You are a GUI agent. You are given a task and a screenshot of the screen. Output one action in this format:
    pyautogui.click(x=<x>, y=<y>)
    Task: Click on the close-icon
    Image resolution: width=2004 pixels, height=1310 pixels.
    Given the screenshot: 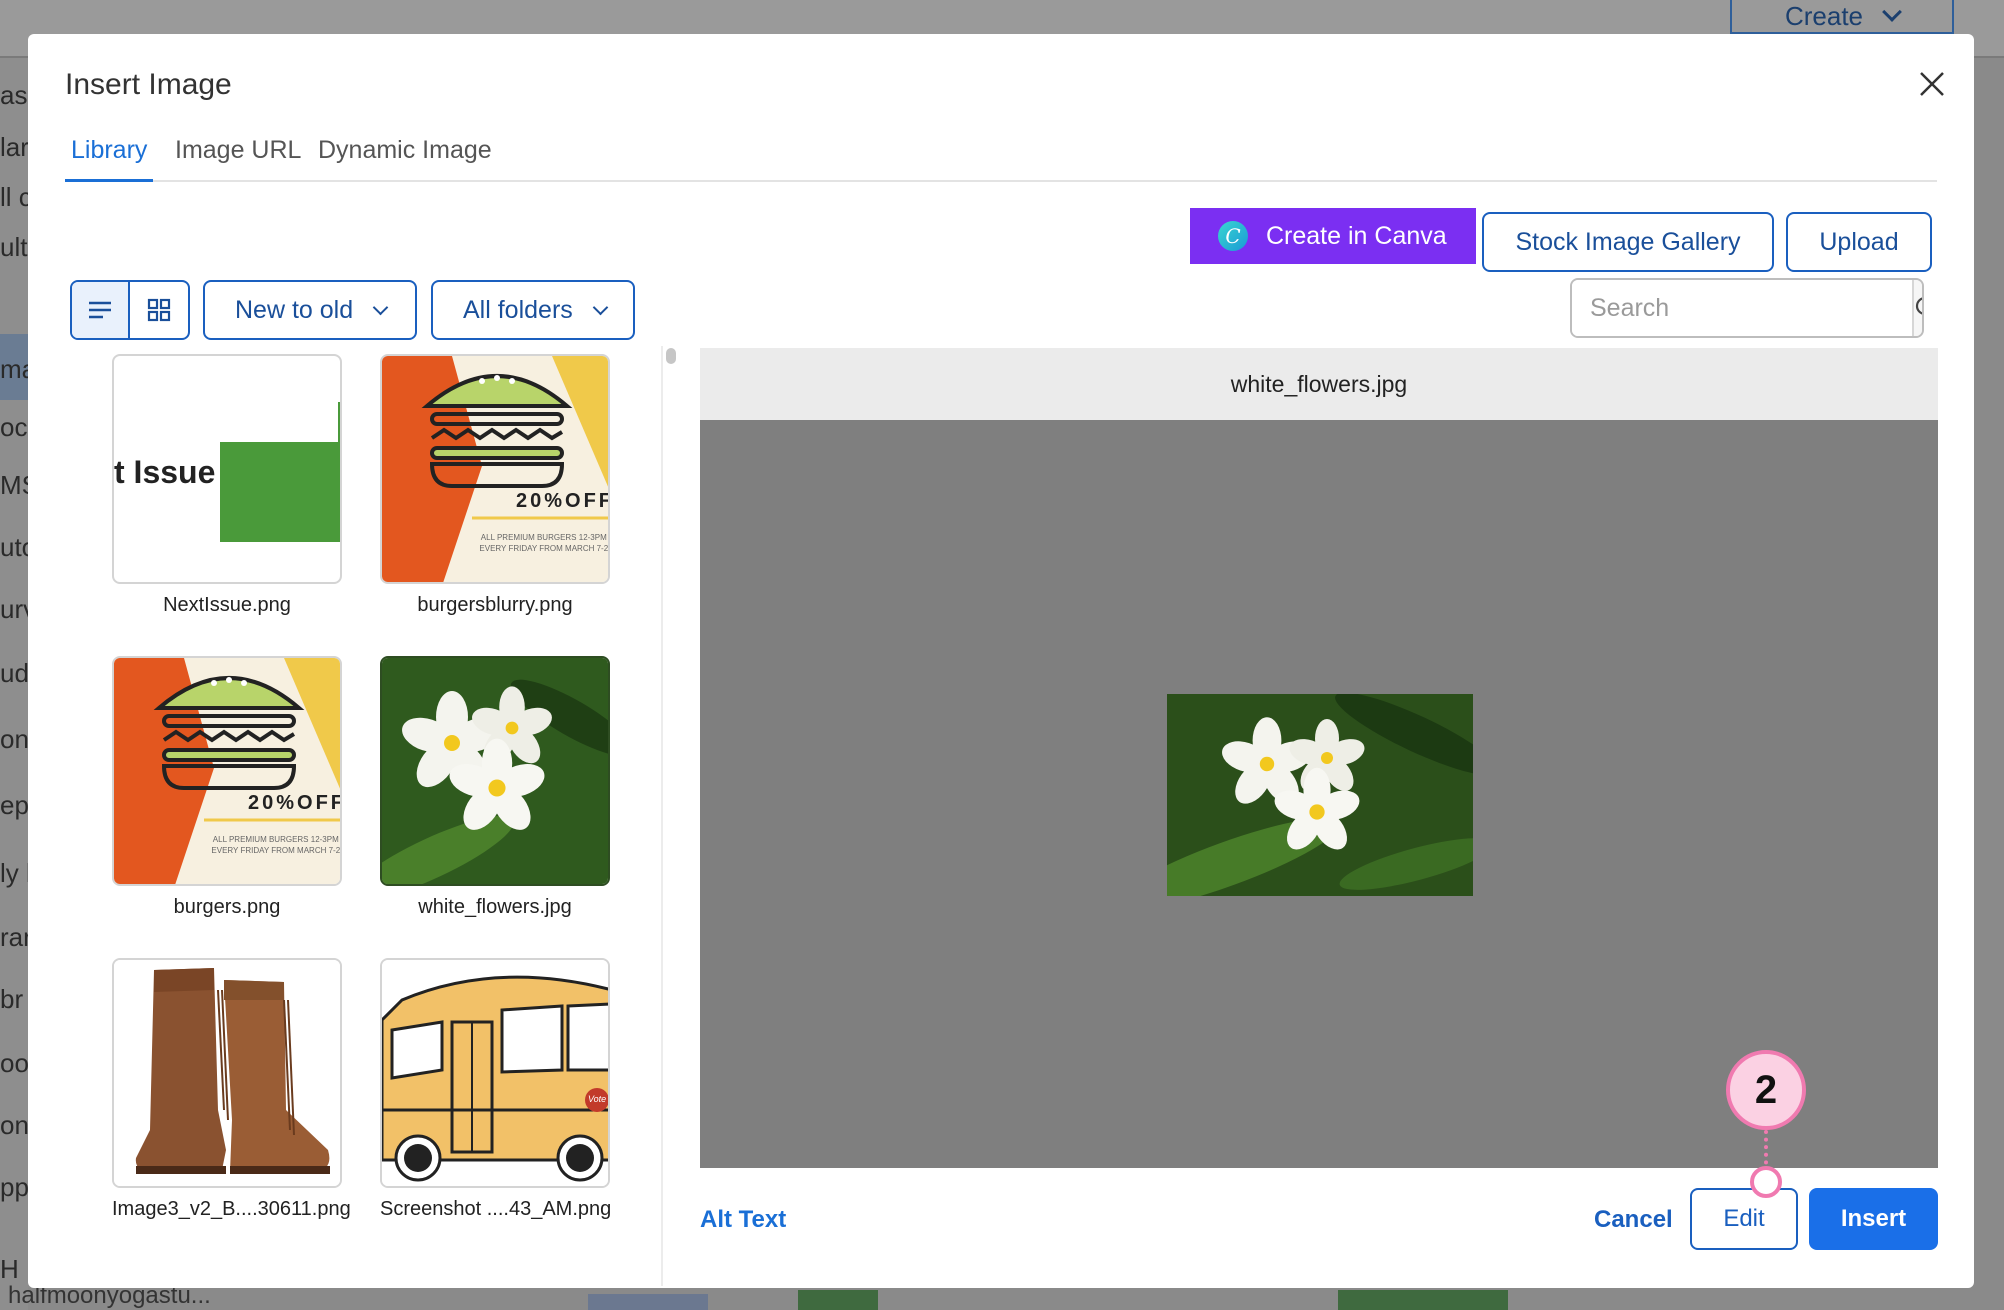 What is the action you would take?
    pyautogui.click(x=1932, y=84)
    